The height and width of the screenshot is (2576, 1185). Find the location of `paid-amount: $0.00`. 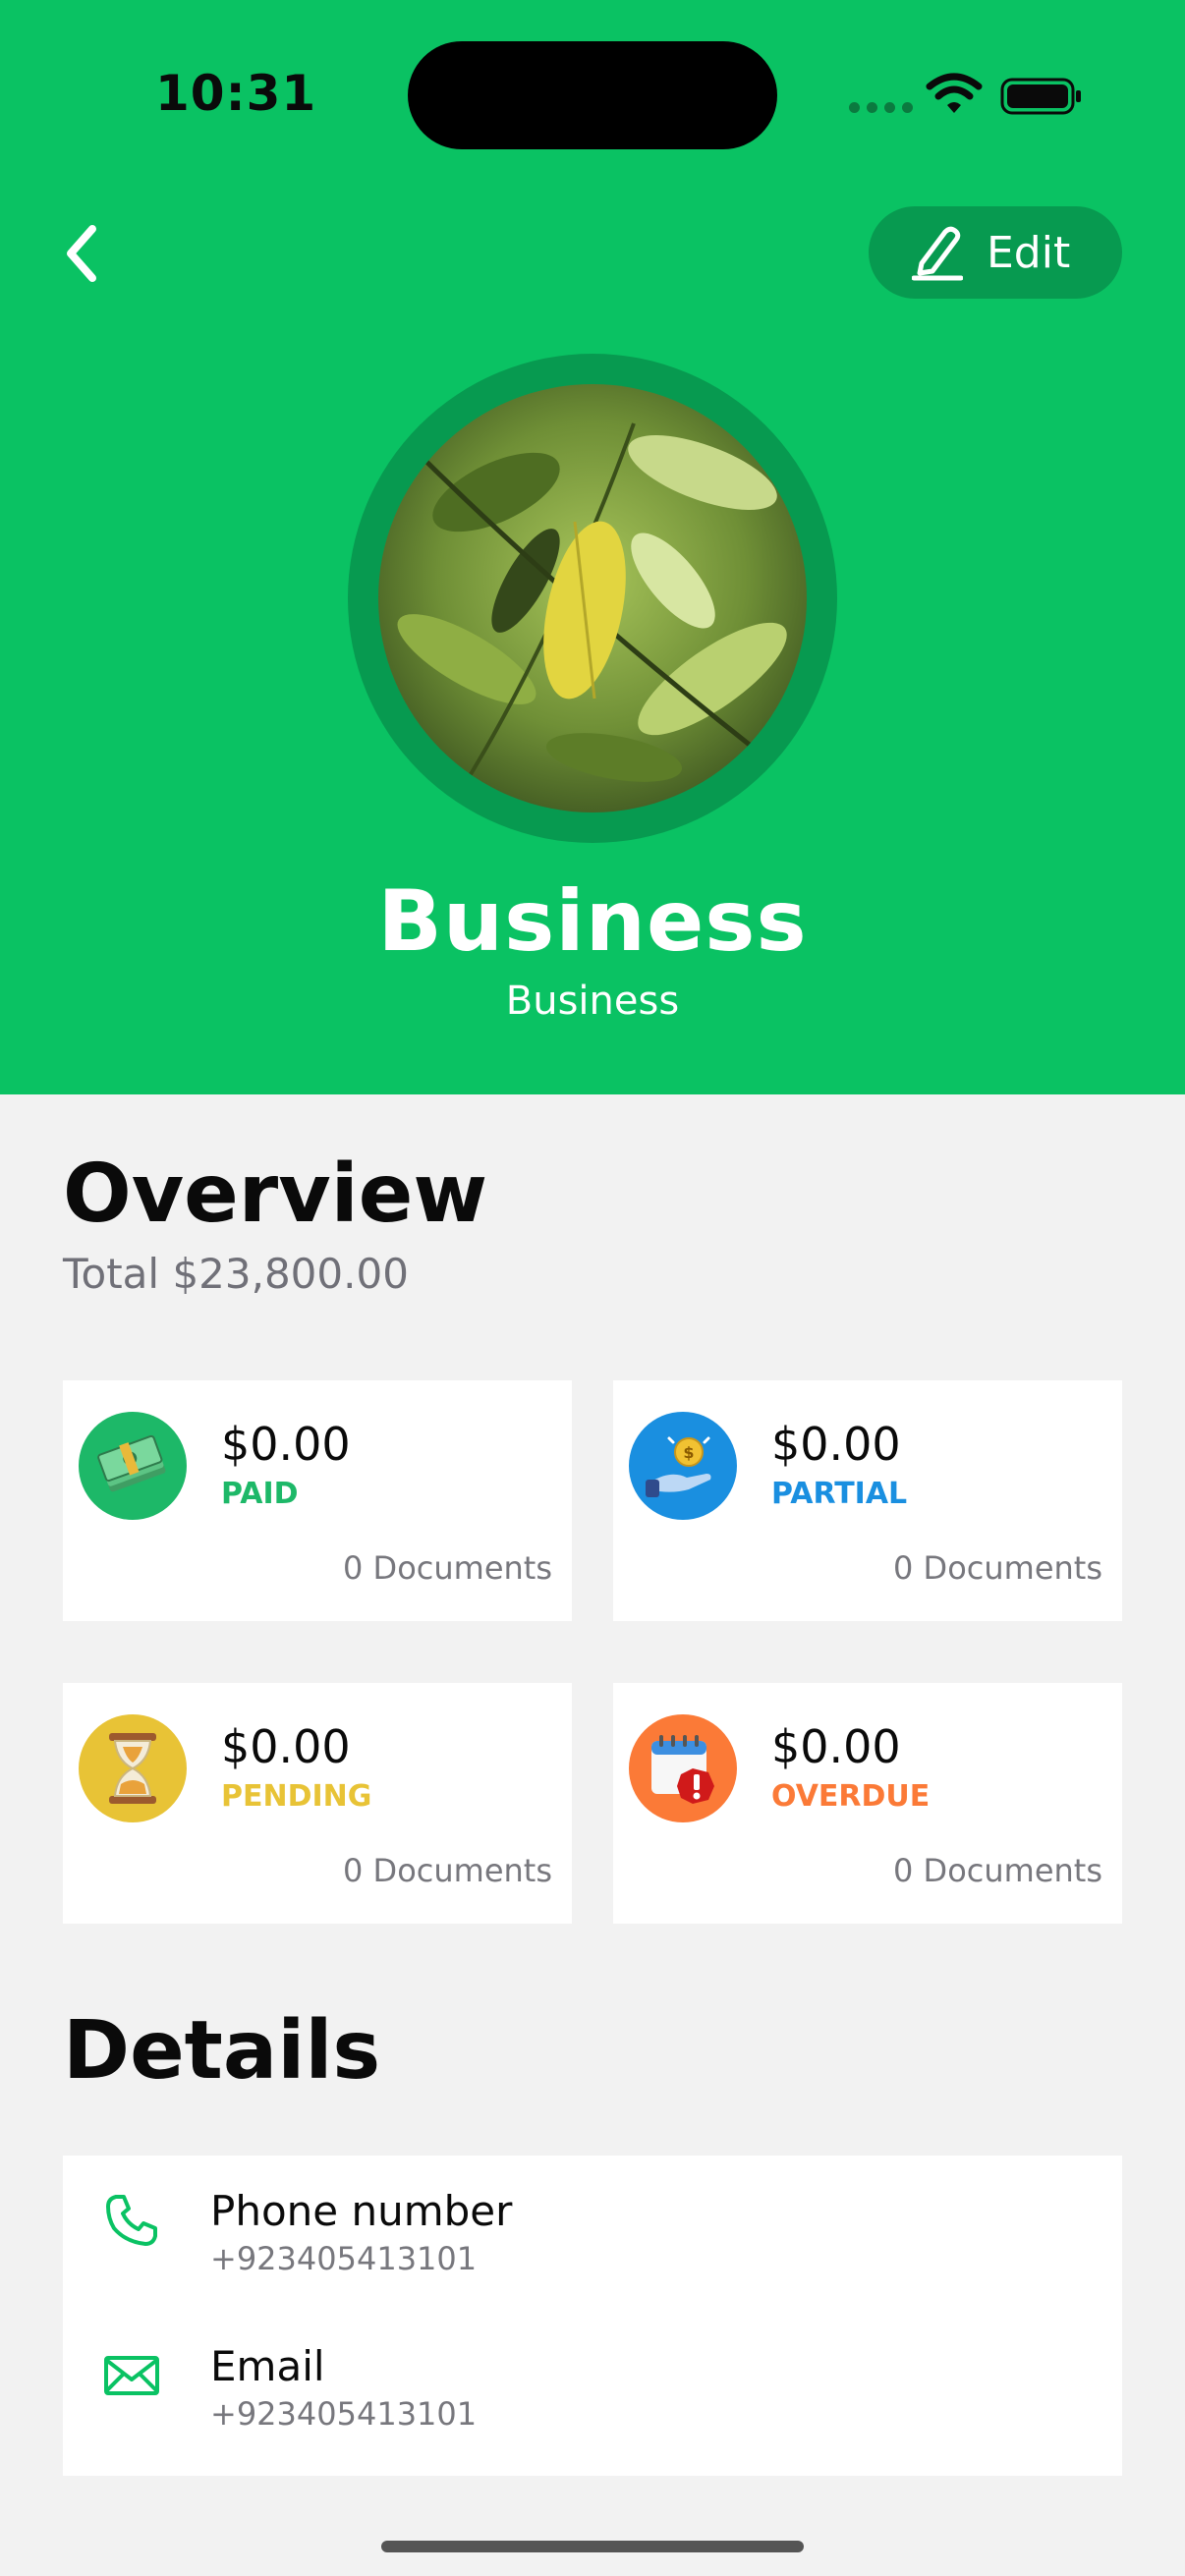

paid-amount: $0.00 is located at coordinates (286, 1444).